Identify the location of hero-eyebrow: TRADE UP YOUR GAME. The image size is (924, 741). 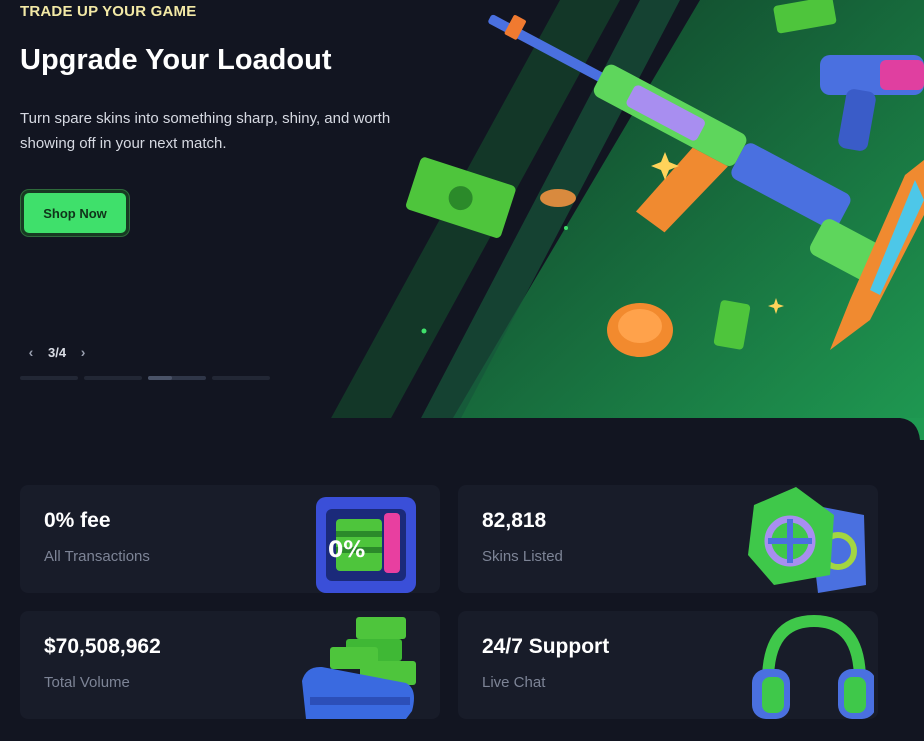
(108, 11).